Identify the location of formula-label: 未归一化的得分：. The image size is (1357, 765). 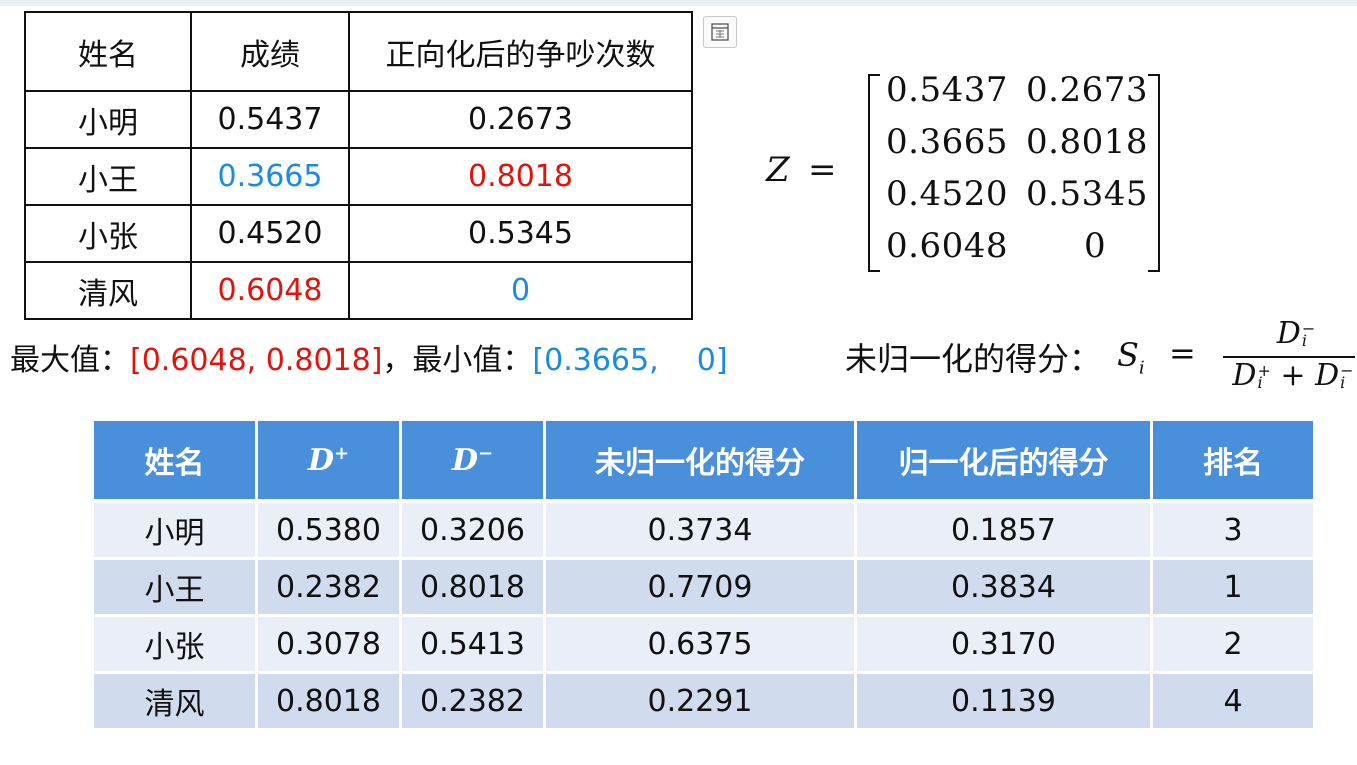
(973, 359).